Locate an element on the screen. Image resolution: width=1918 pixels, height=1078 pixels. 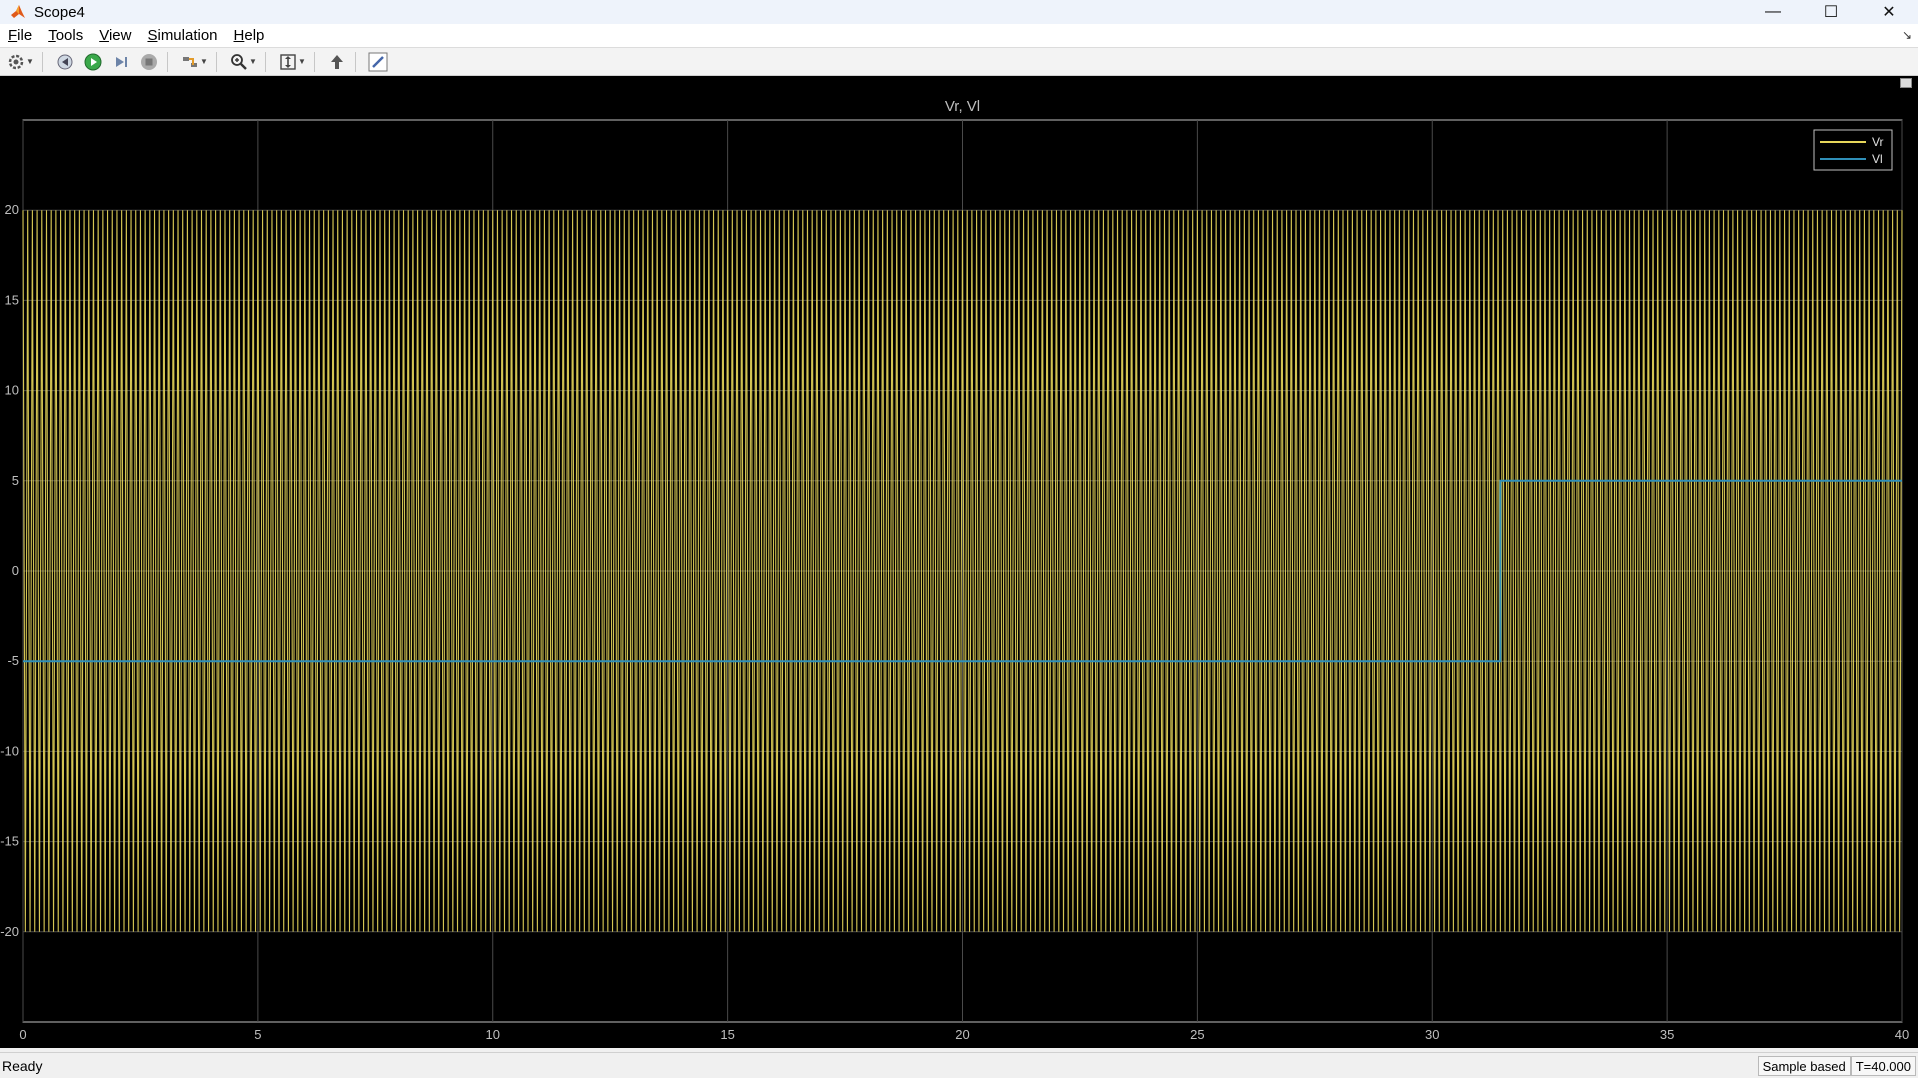
highlight-dropdown-icon: ▼ is located at coordinates (205, 61).